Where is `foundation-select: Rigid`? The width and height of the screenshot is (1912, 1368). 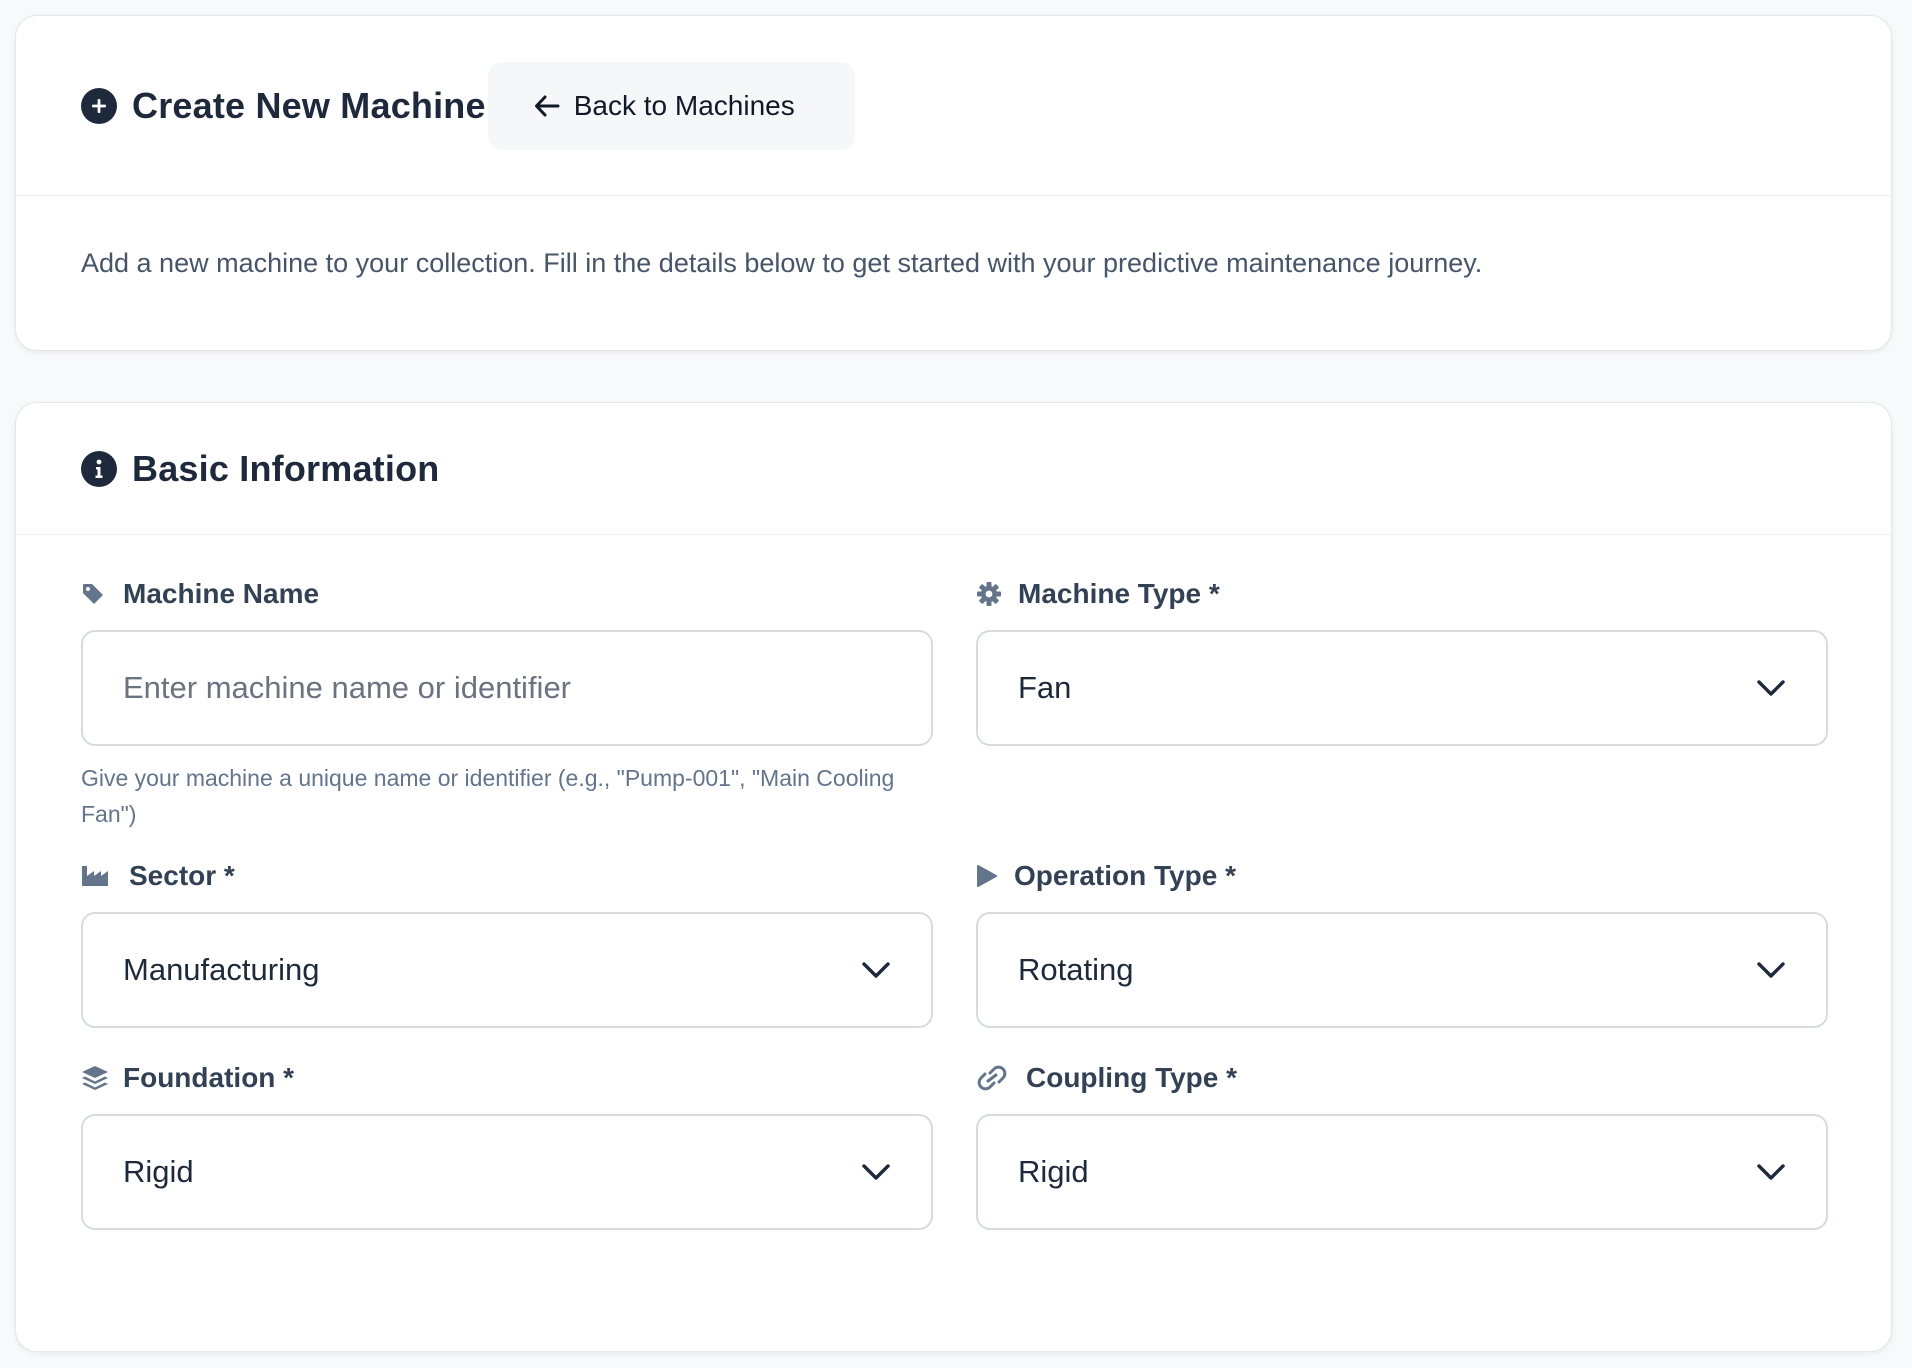
foundation-select: Rigid is located at coordinates (507, 1172).